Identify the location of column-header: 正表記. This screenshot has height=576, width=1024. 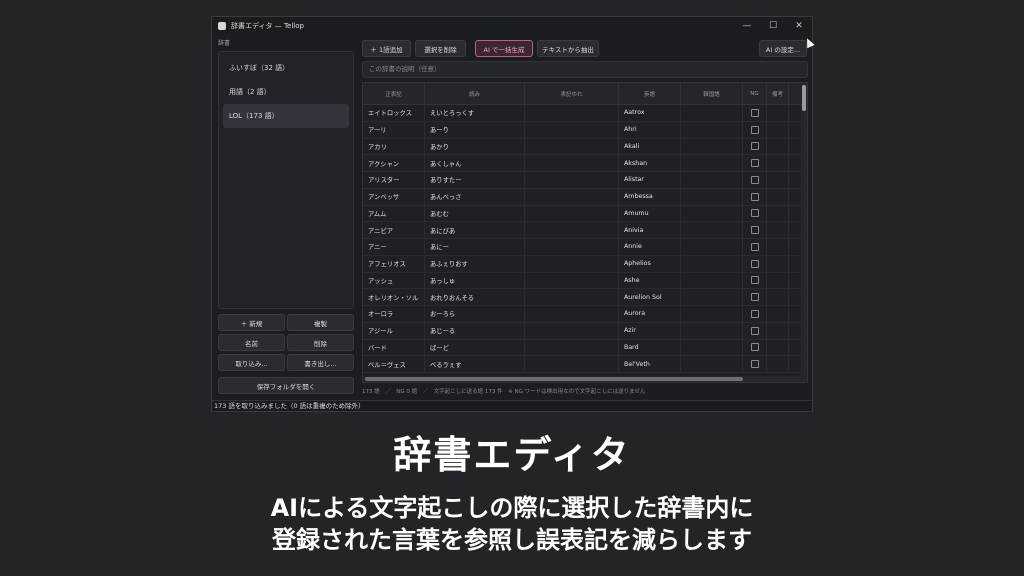
(394, 93).